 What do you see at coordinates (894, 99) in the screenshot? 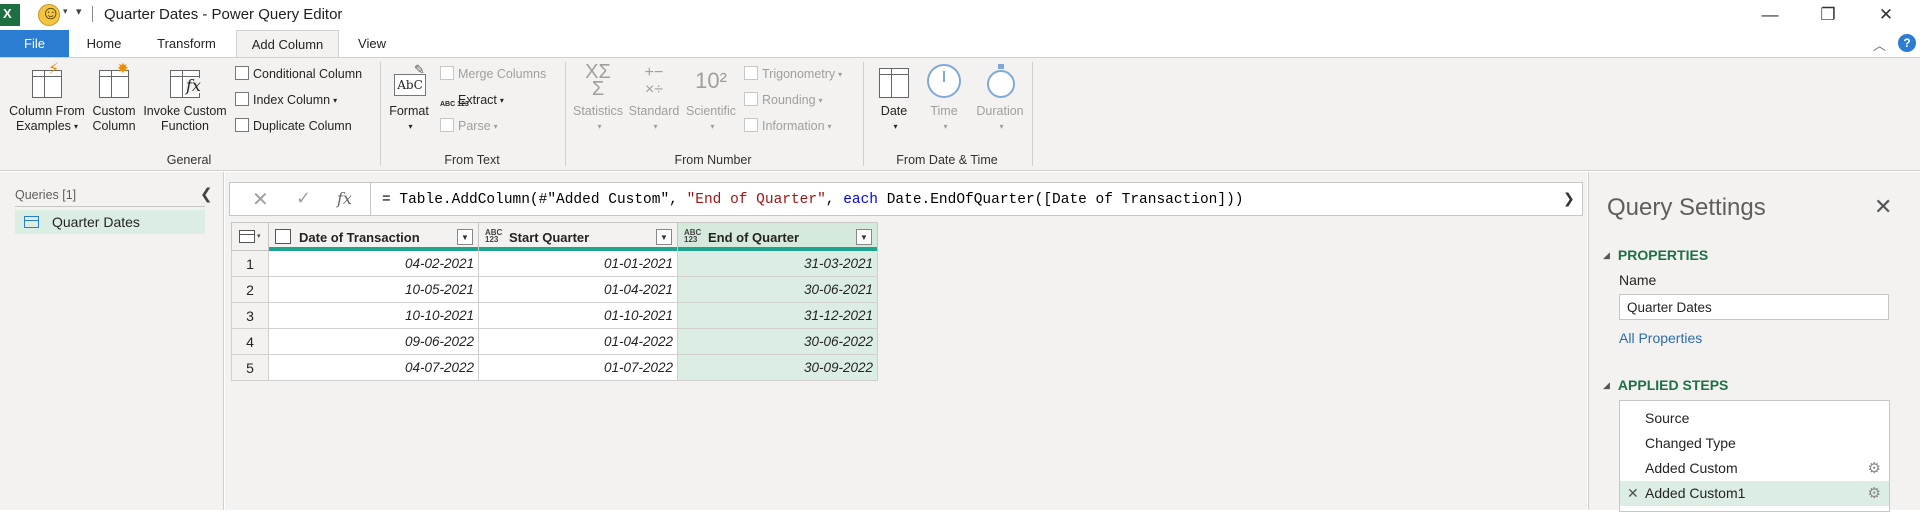
I see `date-button: Date ▾` at bounding box center [894, 99].